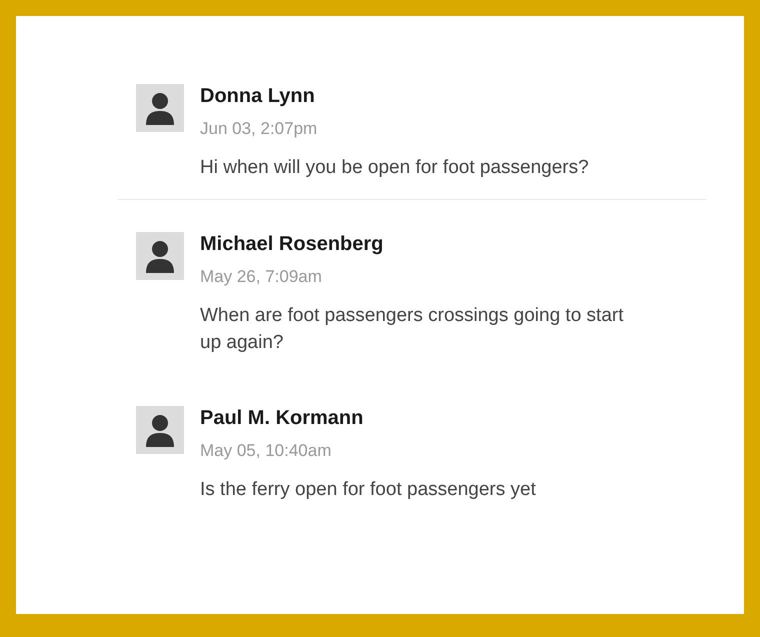  I want to click on author-name: Donna Lynn, so click(258, 96).